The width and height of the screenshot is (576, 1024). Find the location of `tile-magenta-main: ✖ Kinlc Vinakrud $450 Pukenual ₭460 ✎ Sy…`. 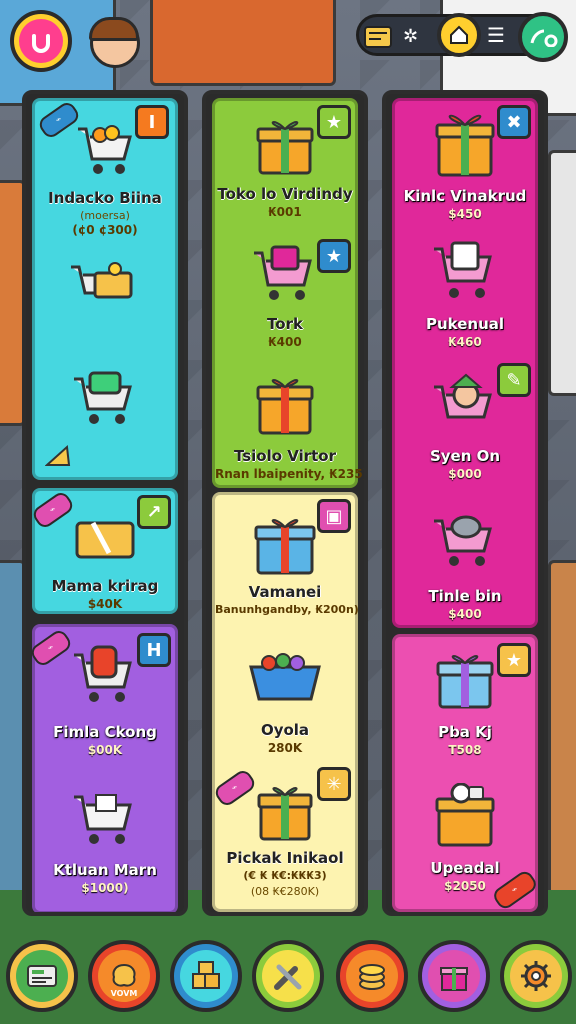

tile-magenta-main: ✖ Kinlc Vinakrud $450 Pukenual ₭460 ✎ Sy… is located at coordinates (465, 363).